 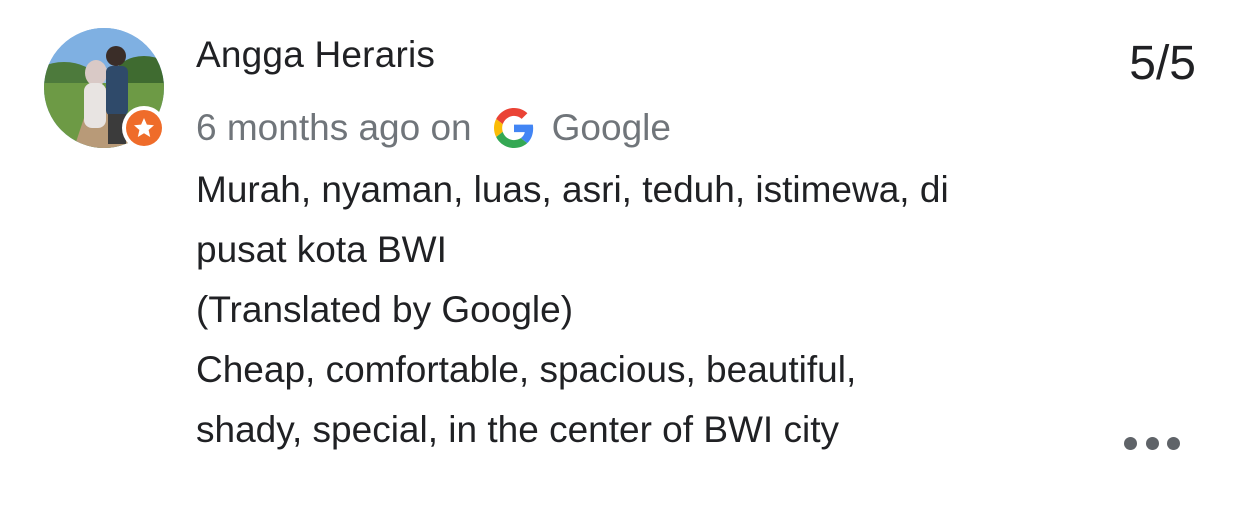 What do you see at coordinates (106, 90) in the screenshot?
I see `reviewer-avatar` at bounding box center [106, 90].